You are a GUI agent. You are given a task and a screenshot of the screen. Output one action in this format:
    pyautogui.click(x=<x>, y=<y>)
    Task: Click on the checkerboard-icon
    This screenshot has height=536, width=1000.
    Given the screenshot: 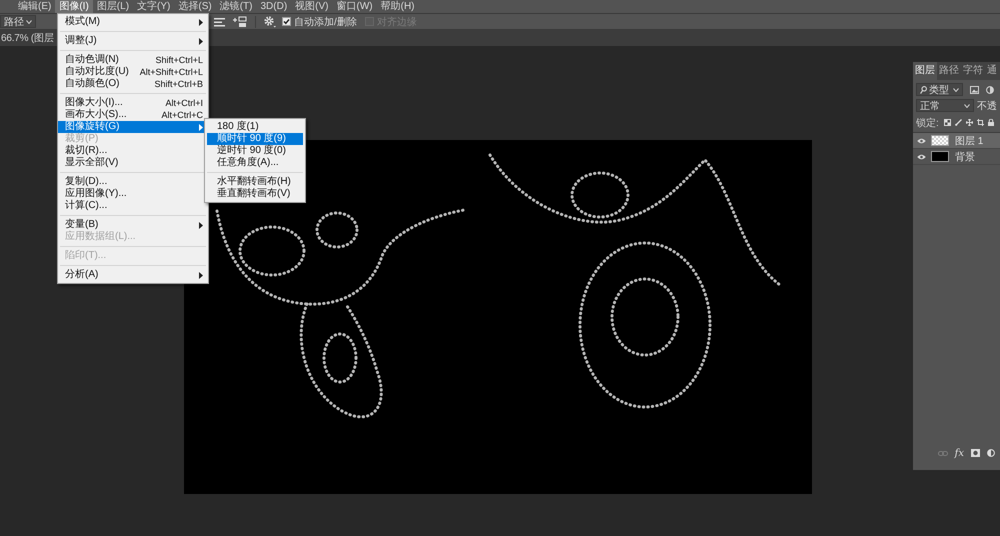 What is the action you would take?
    pyautogui.click(x=947, y=122)
    